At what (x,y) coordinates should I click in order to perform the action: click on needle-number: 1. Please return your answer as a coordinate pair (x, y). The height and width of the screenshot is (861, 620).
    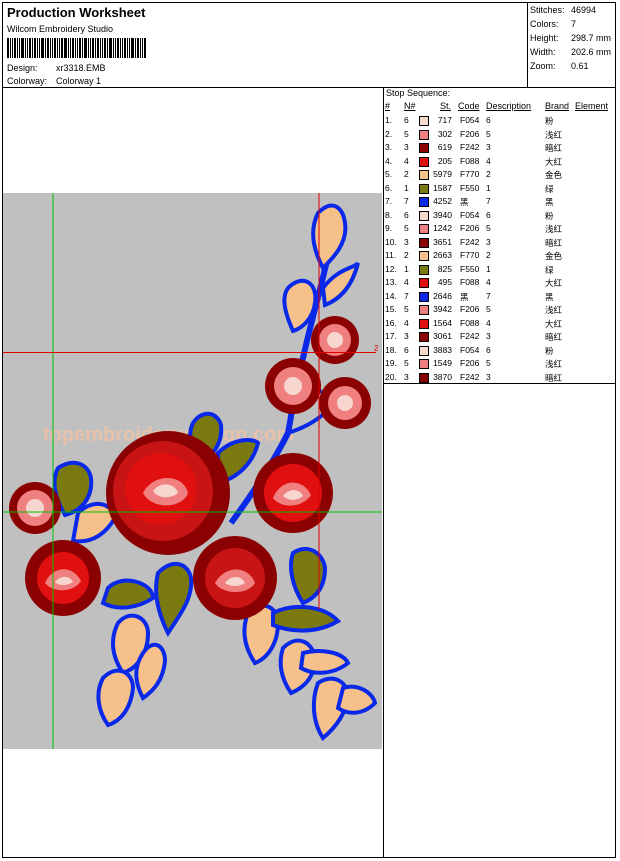
    Looking at the image, I should click on (406, 187).